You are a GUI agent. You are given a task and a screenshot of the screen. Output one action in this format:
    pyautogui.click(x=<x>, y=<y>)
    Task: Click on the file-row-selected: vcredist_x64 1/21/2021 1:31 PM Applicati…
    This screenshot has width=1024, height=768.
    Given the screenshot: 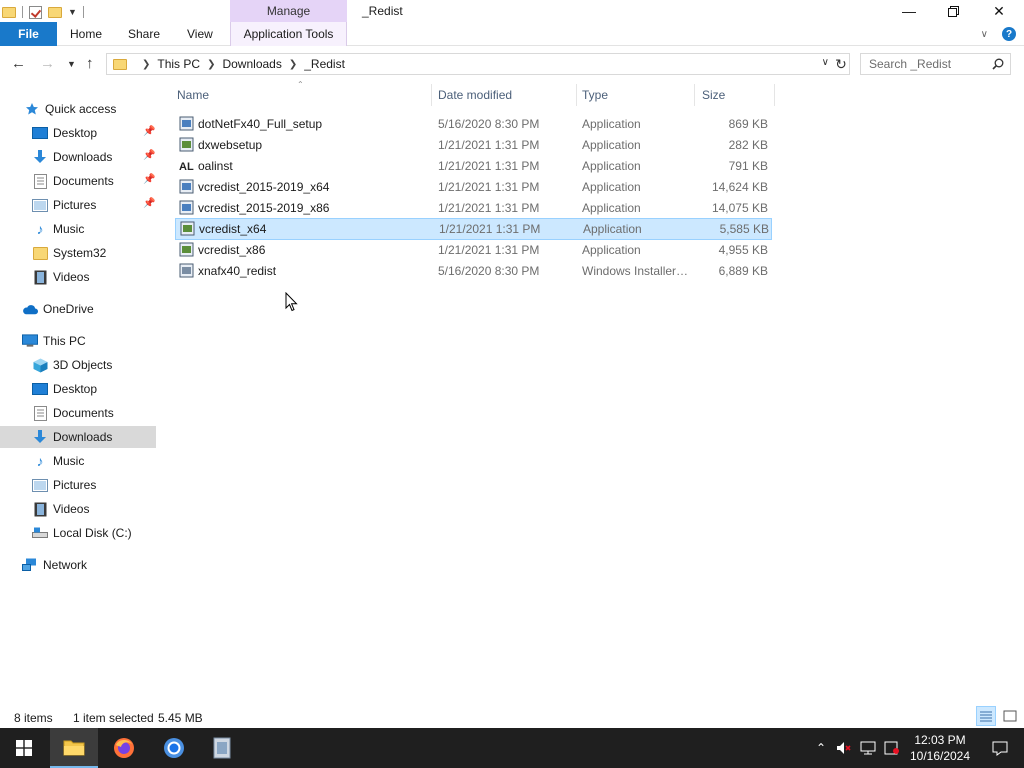 What is the action you would take?
    pyautogui.click(x=473, y=229)
    